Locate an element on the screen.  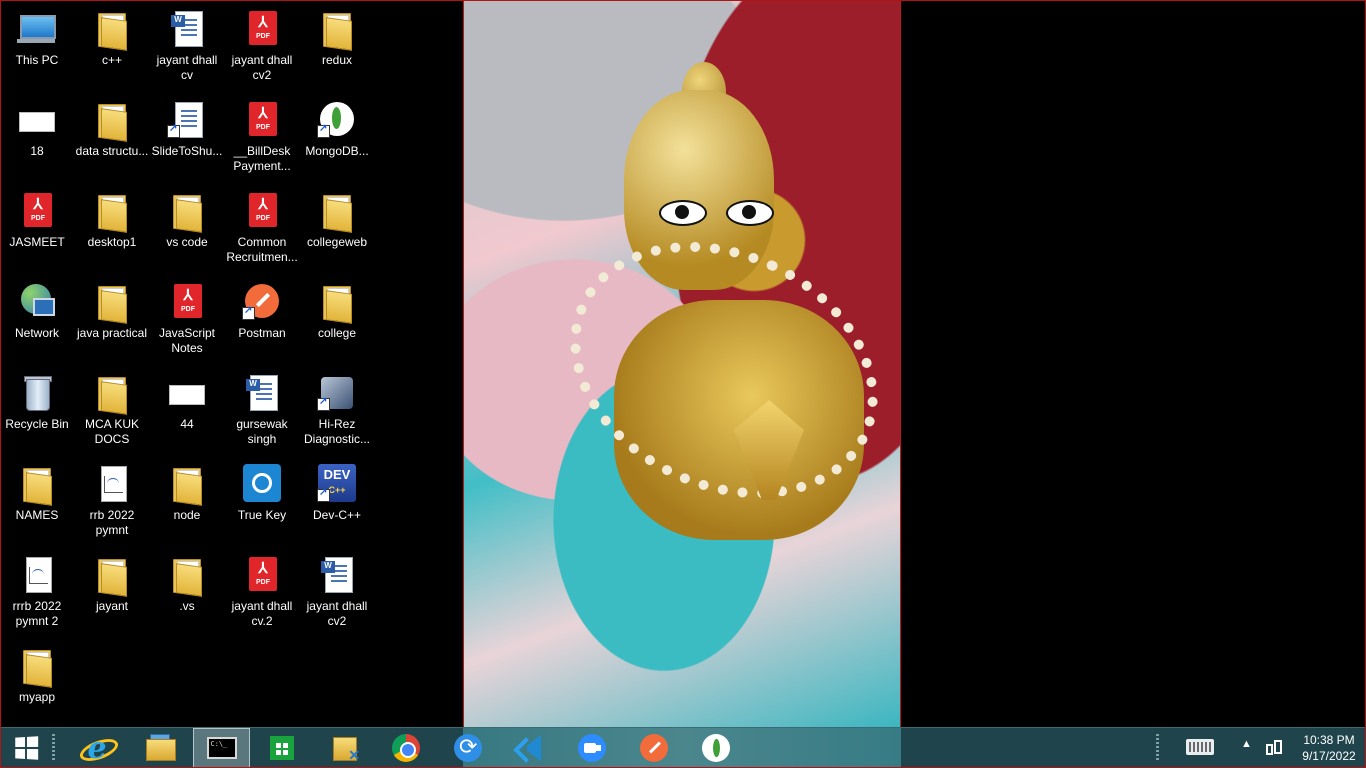
desktop-icon-this-pc: This PC is located at coordinates (37, 47).